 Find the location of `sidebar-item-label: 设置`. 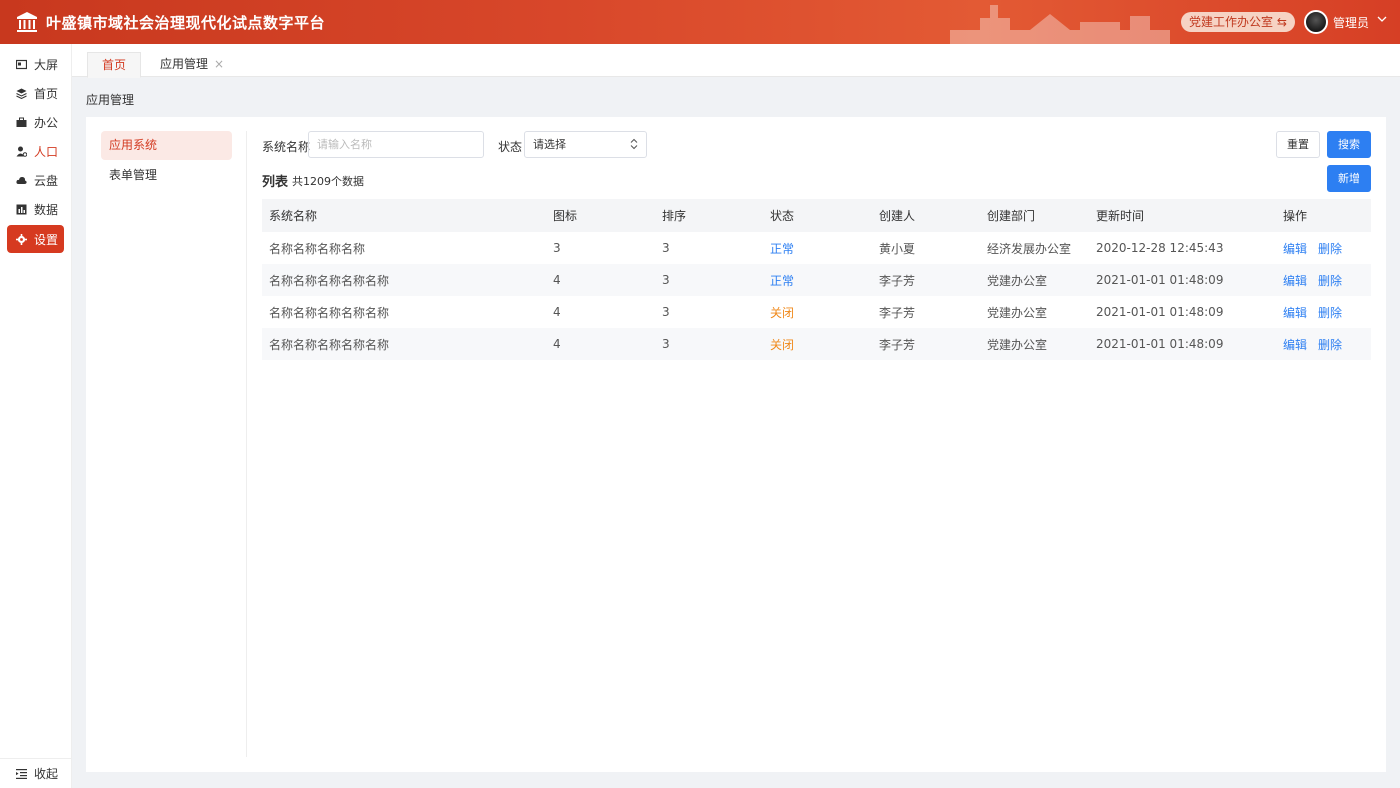

sidebar-item-label: 设置 is located at coordinates (46, 239).